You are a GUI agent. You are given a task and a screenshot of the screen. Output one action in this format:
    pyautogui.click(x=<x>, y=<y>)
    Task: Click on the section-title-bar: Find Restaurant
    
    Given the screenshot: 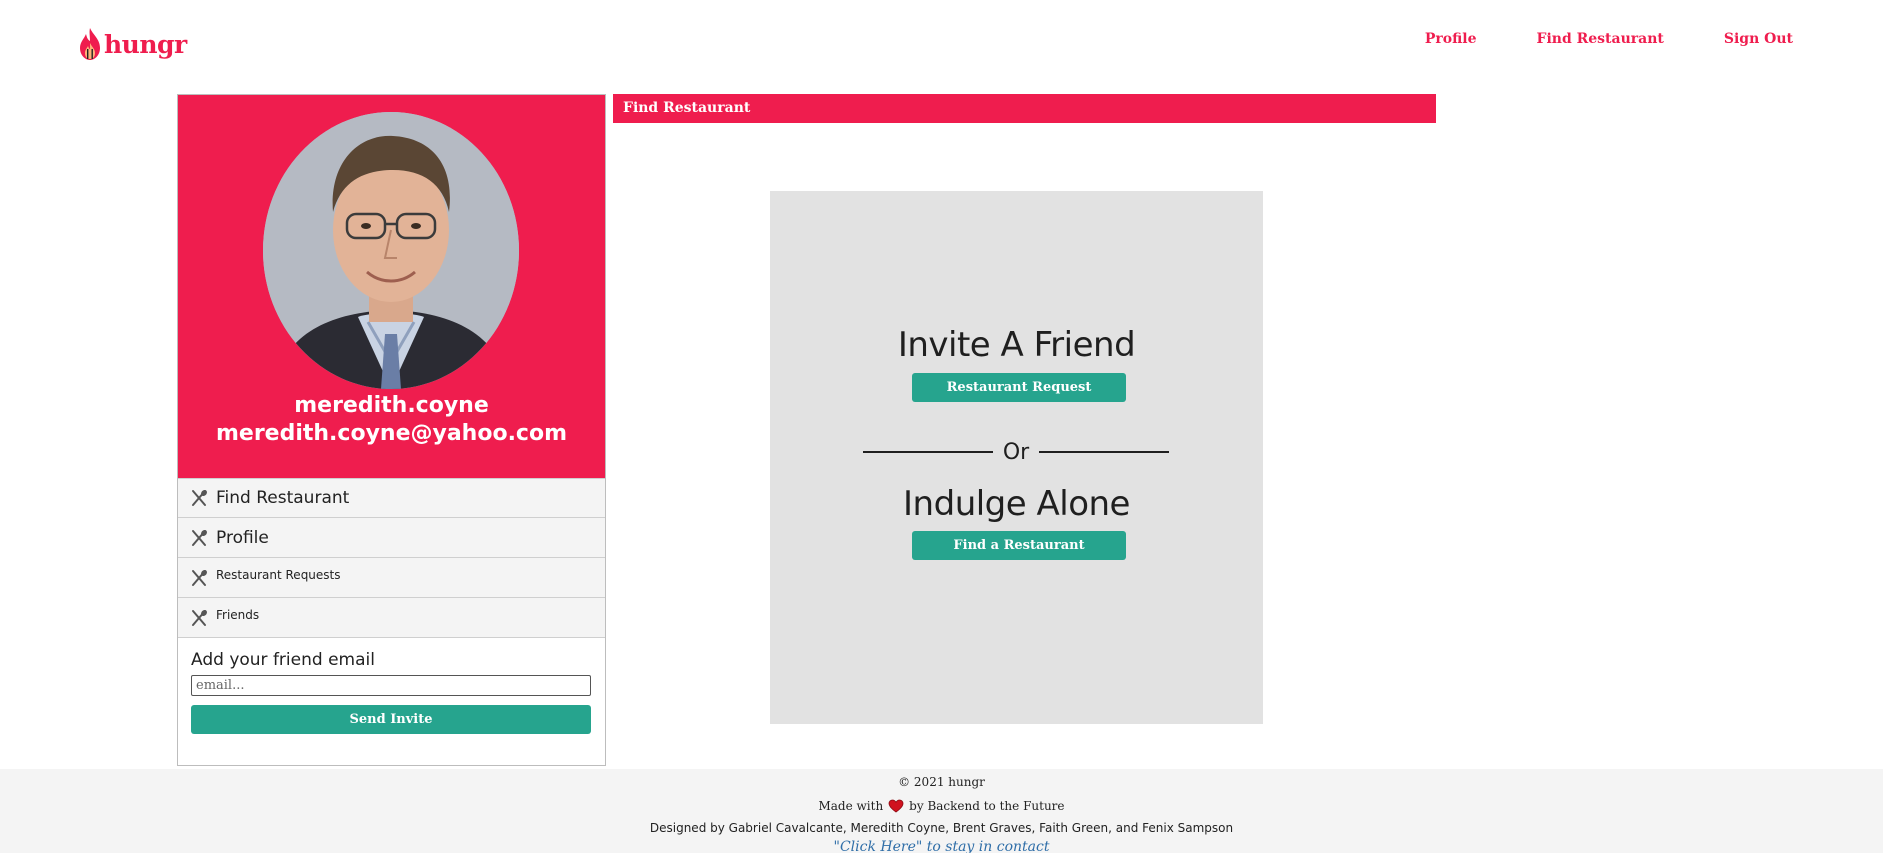 What is the action you would take?
    pyautogui.click(x=1024, y=108)
    